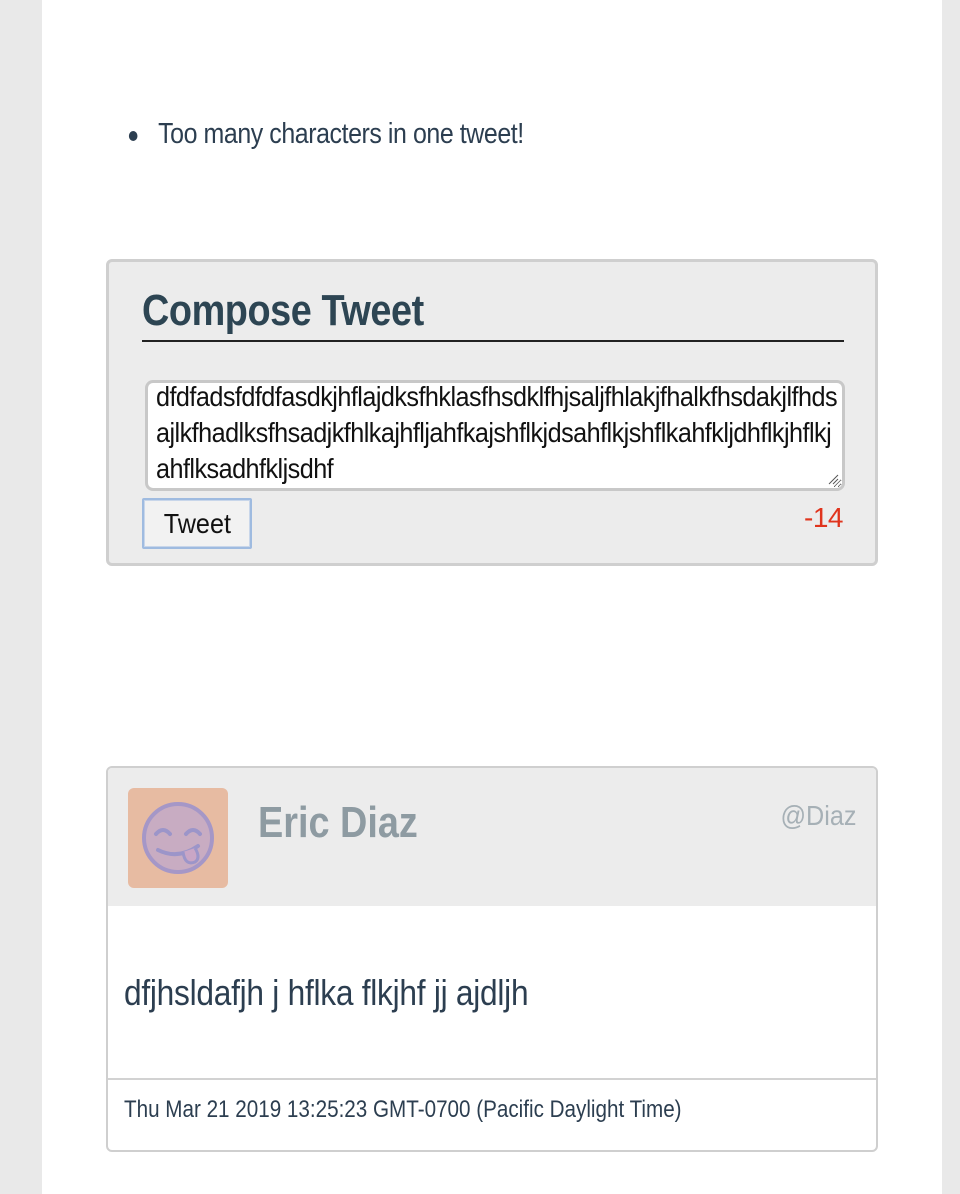 Image resolution: width=960 pixels, height=1194 pixels. Describe the element at coordinates (818, 815) in the screenshot. I see `author-handle: @Diaz` at that location.